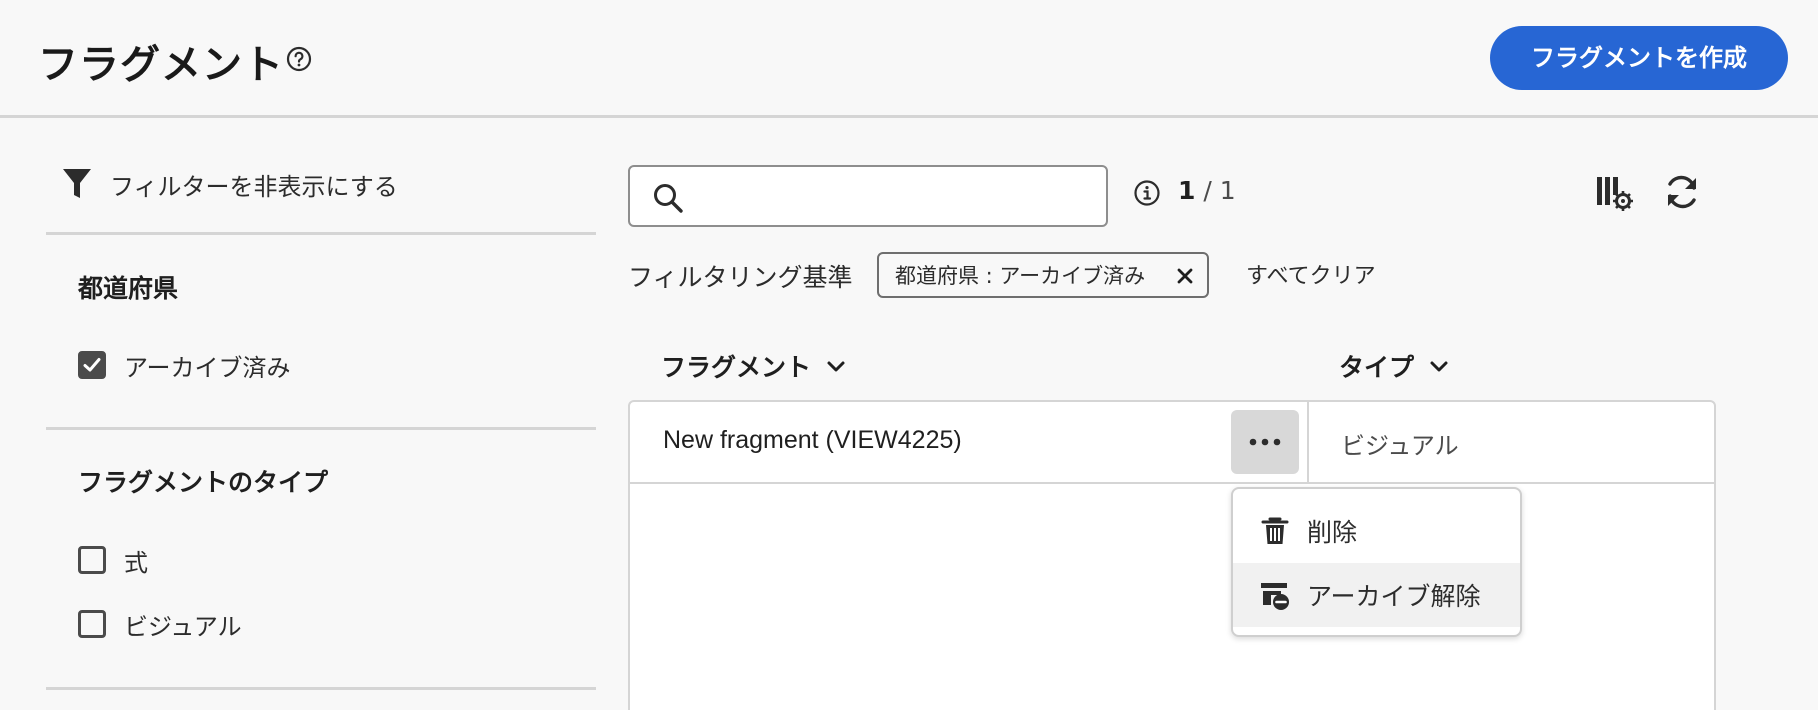 This screenshot has width=1818, height=710. What do you see at coordinates (1682, 192) in the screenshot?
I see `refresh-icon` at bounding box center [1682, 192].